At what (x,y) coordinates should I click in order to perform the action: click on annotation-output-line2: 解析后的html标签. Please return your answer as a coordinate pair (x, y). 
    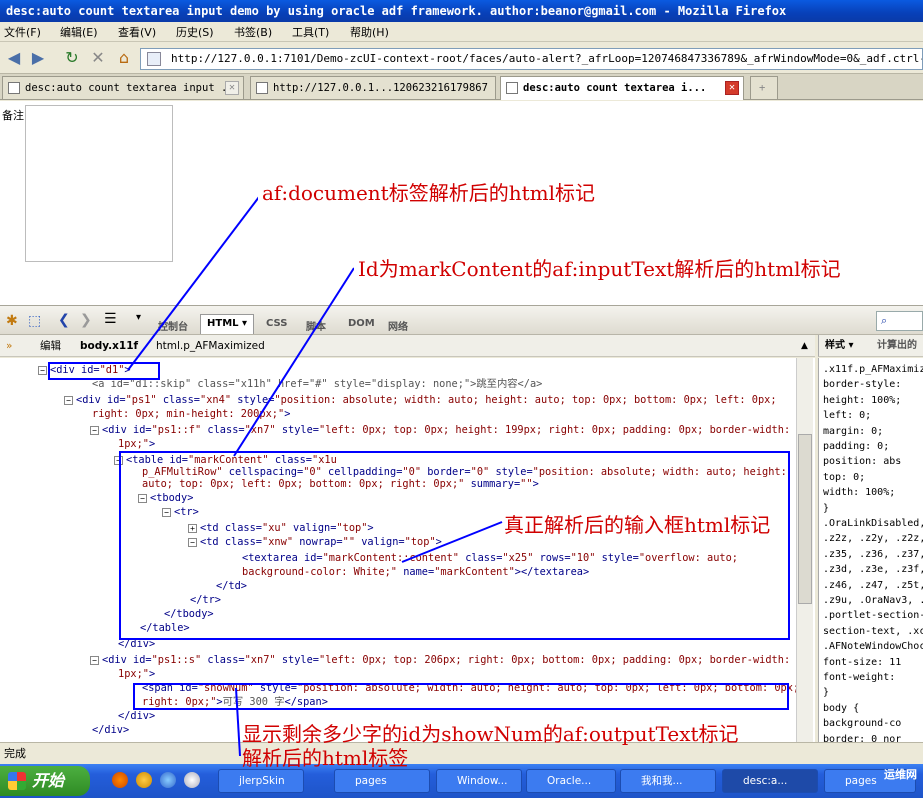
    Looking at the image, I should click on (325, 758).